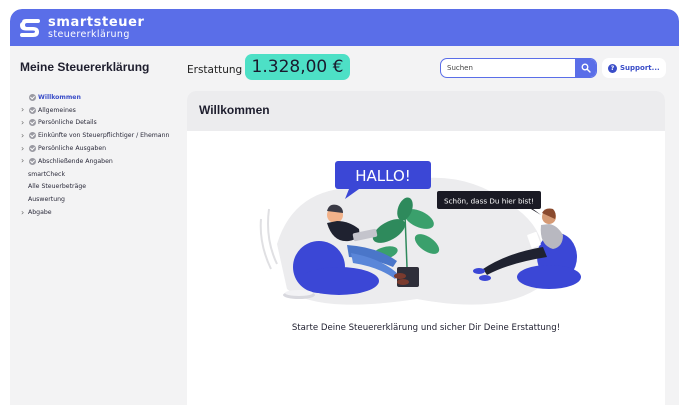  Describe the element at coordinates (102, 187) in the screenshot. I see `sidebar-item-alle-steuerbetraege: Alle Steuerbeträge` at that location.